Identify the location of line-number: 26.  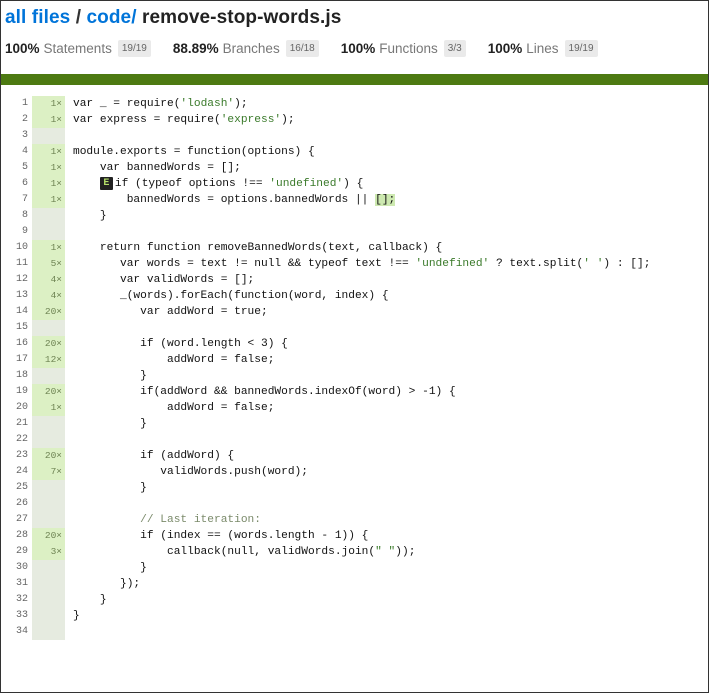
(16, 504).